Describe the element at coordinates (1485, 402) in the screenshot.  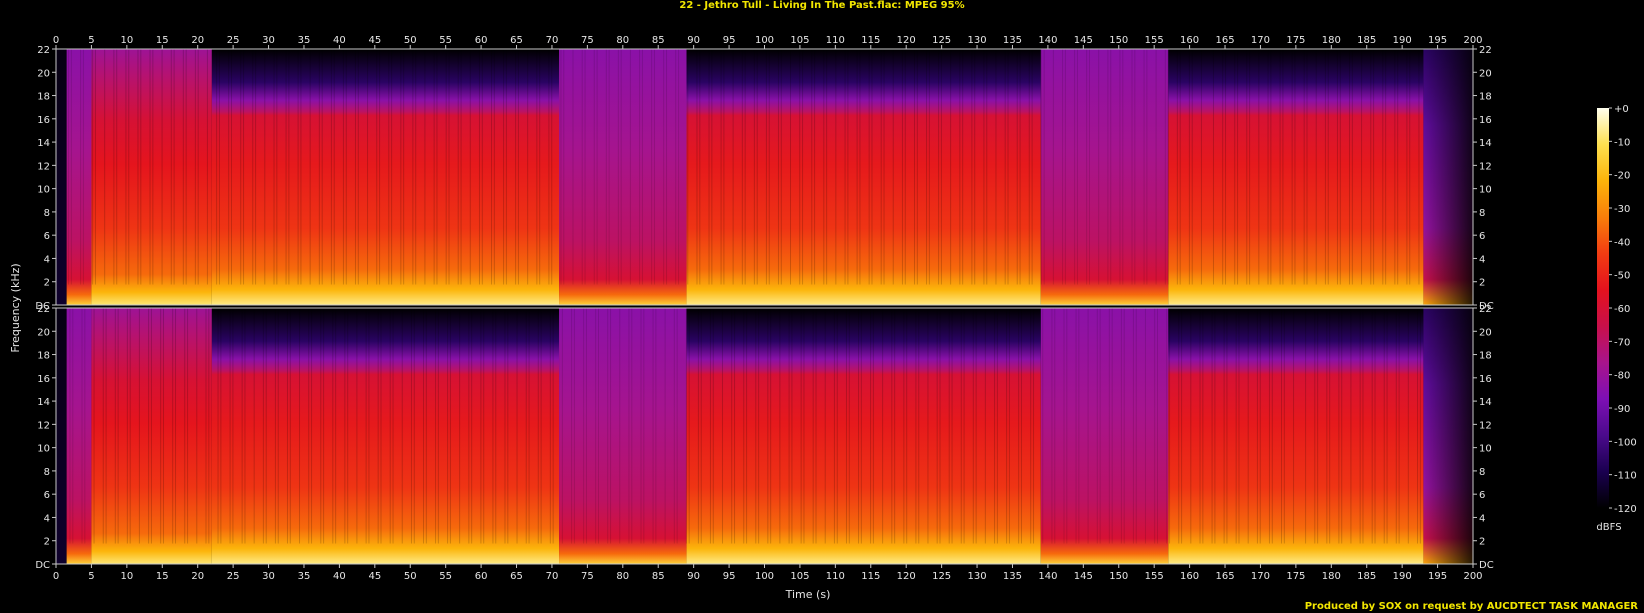
I see `y-tick-label: 14` at that location.